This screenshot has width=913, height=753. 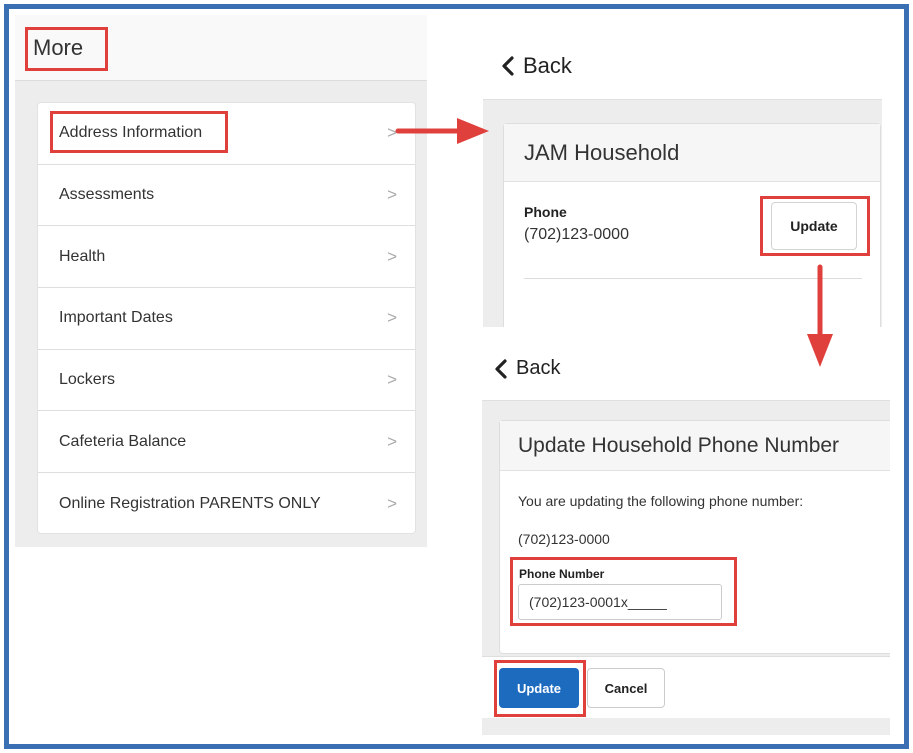 I want to click on phone-label: Phone, so click(x=545, y=212).